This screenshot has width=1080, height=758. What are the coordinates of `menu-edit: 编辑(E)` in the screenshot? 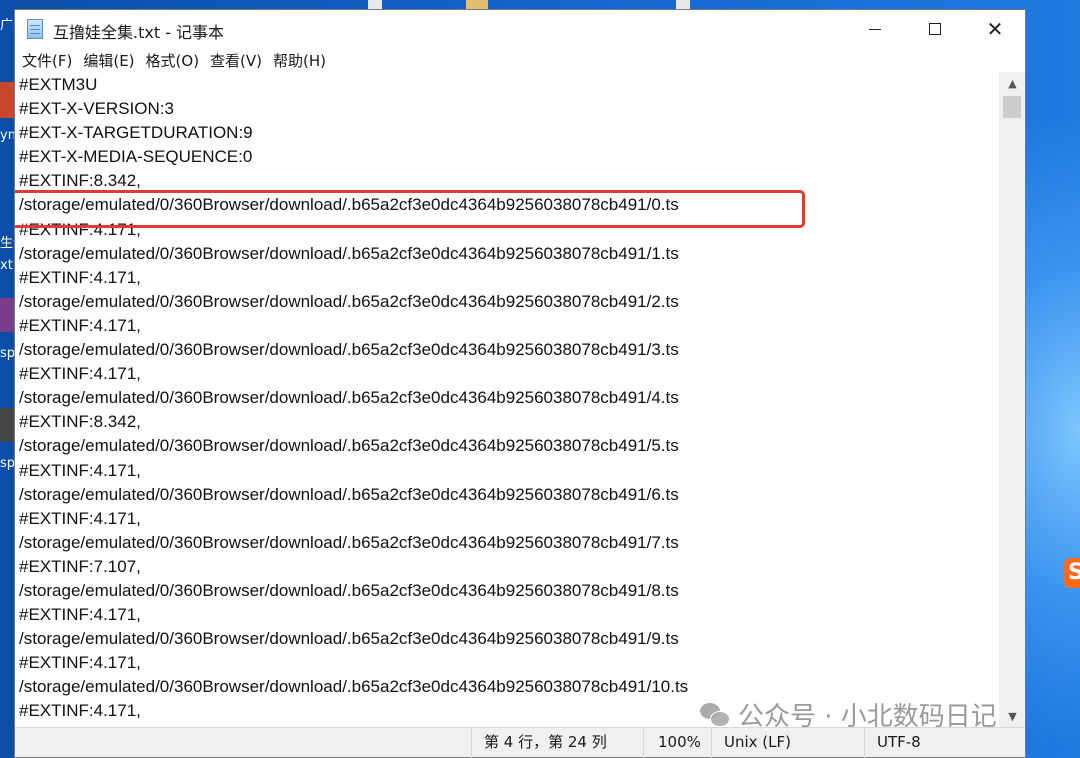 It's located at (108, 60).